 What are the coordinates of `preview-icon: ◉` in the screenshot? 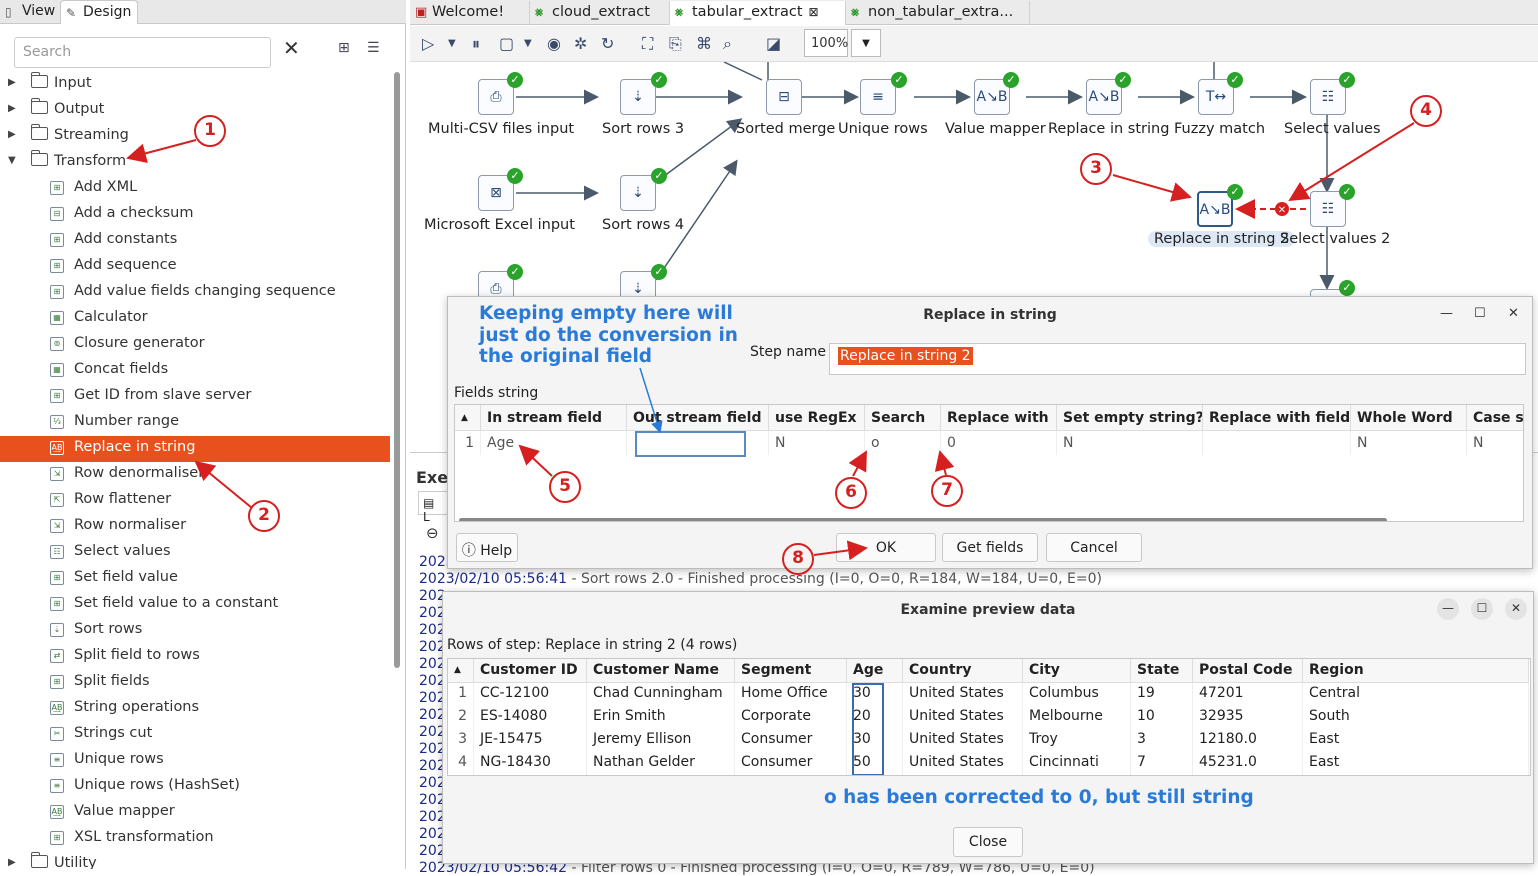 It's located at (554, 43).